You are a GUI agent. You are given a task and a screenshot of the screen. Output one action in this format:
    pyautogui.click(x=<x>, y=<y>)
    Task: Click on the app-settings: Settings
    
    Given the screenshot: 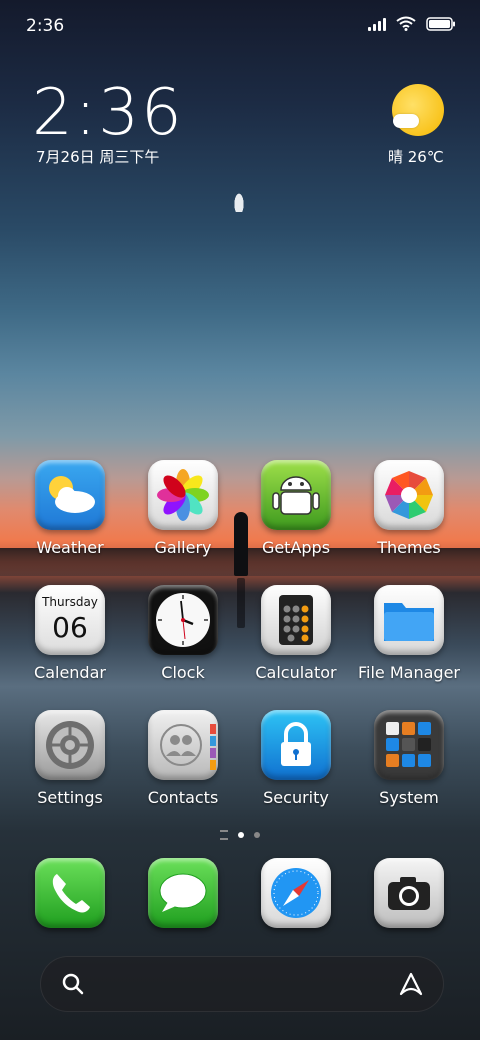 What is the action you would take?
    pyautogui.click(x=70, y=758)
    